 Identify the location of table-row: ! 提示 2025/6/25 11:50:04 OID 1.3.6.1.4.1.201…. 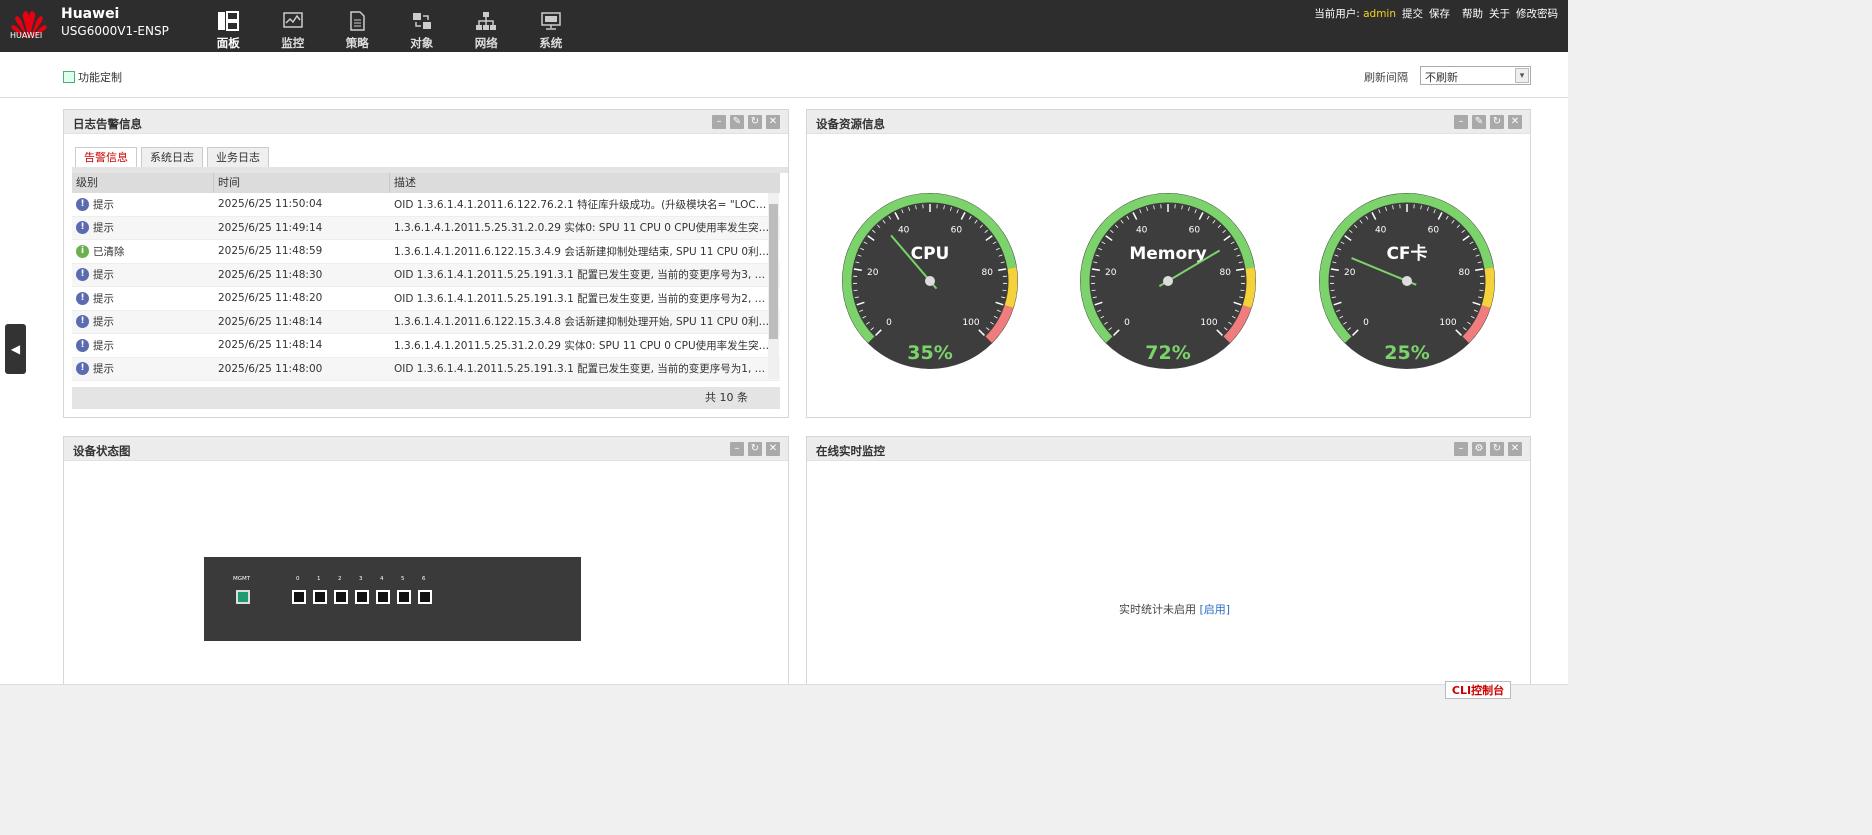
(426, 205).